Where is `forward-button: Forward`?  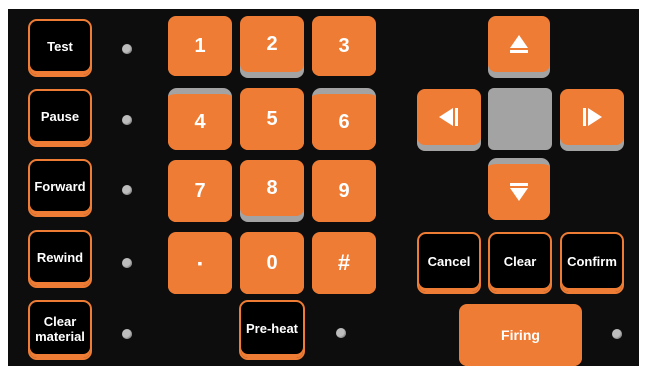
forward-button: Forward is located at coordinates (60, 188).